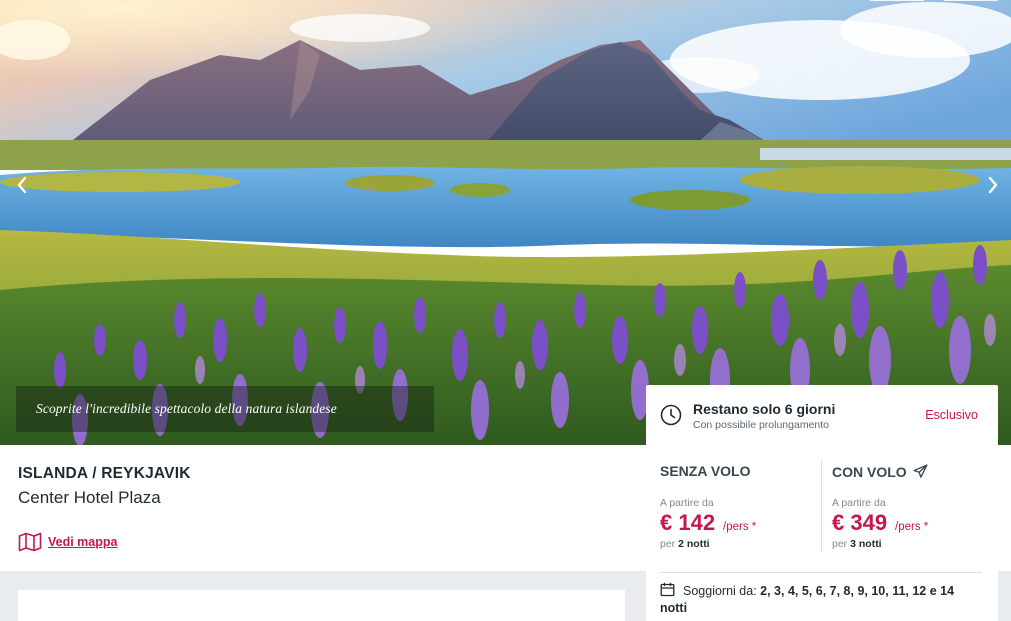  Describe the element at coordinates (89, 497) in the screenshot. I see `hotel-name: Center Hotel Plaza` at that location.